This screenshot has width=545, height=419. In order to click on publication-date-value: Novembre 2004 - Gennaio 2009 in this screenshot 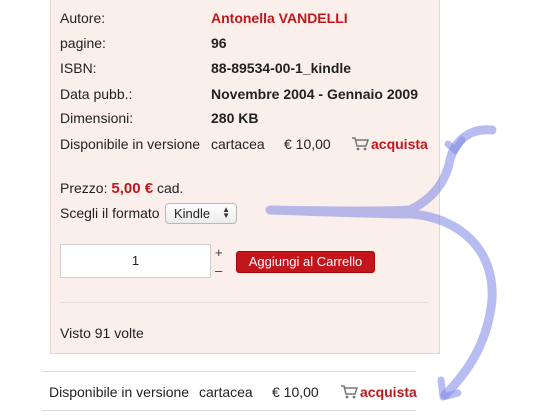, I will do `click(314, 94)`.